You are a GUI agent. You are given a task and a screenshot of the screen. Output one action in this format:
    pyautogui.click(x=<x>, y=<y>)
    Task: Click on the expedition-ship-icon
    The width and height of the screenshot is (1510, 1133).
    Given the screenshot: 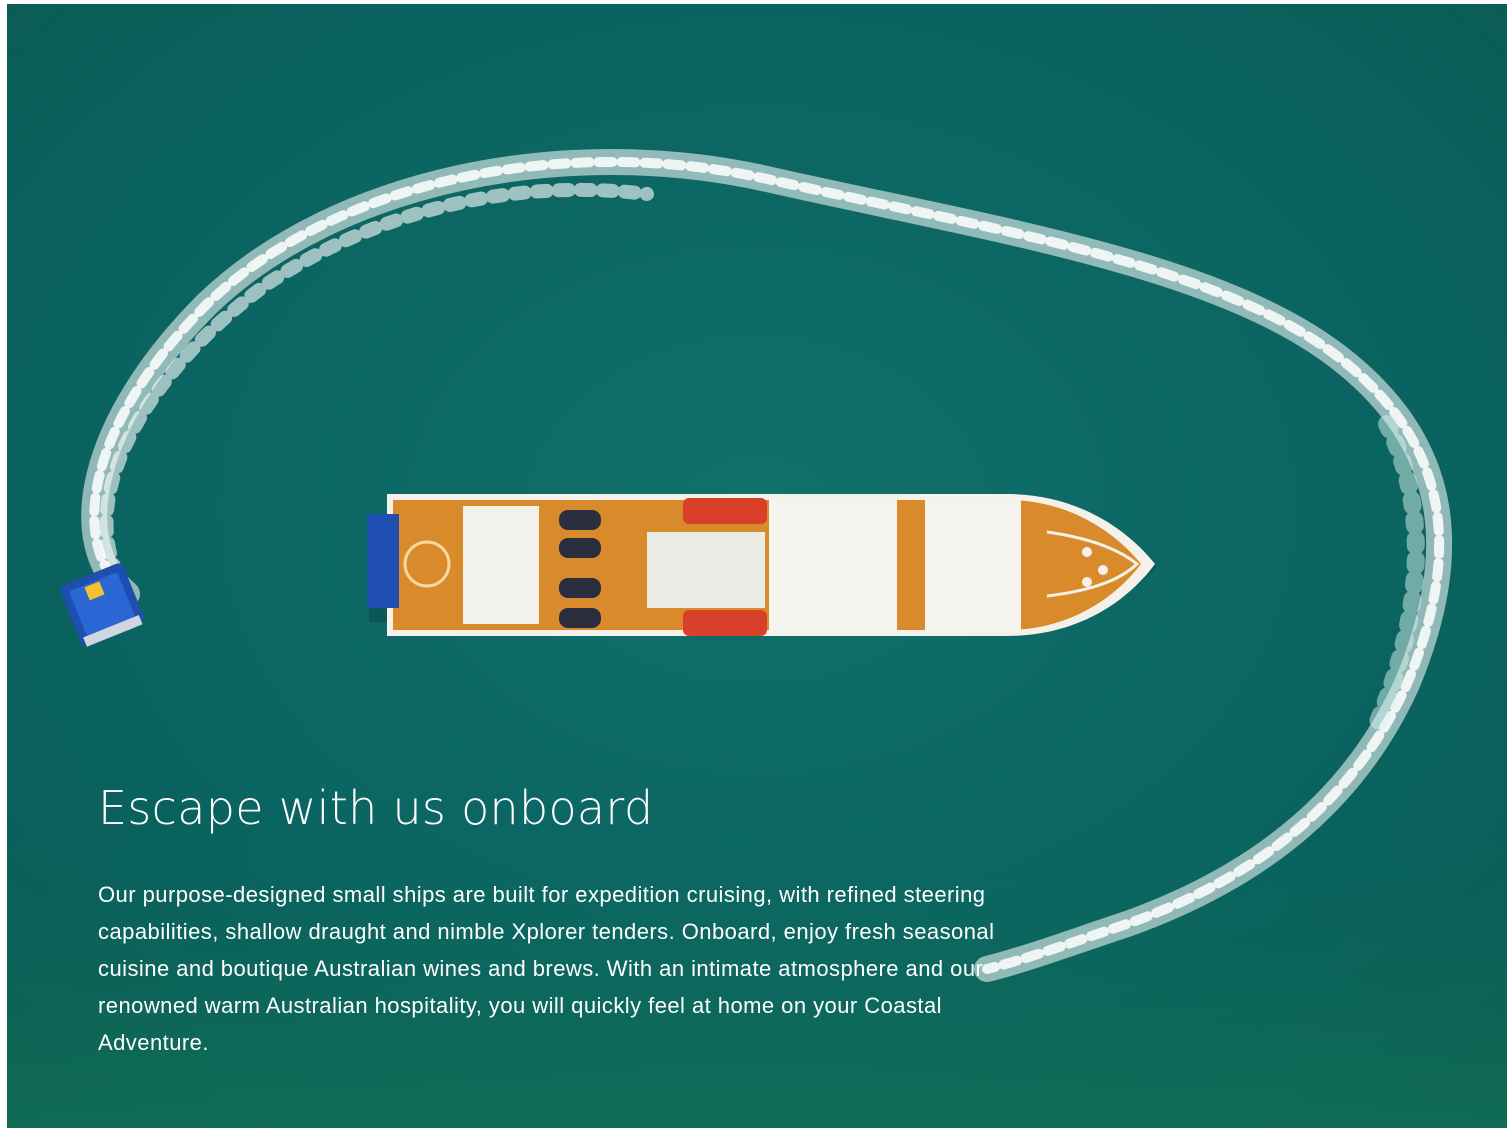 What is the action you would take?
    pyautogui.click(x=762, y=565)
    